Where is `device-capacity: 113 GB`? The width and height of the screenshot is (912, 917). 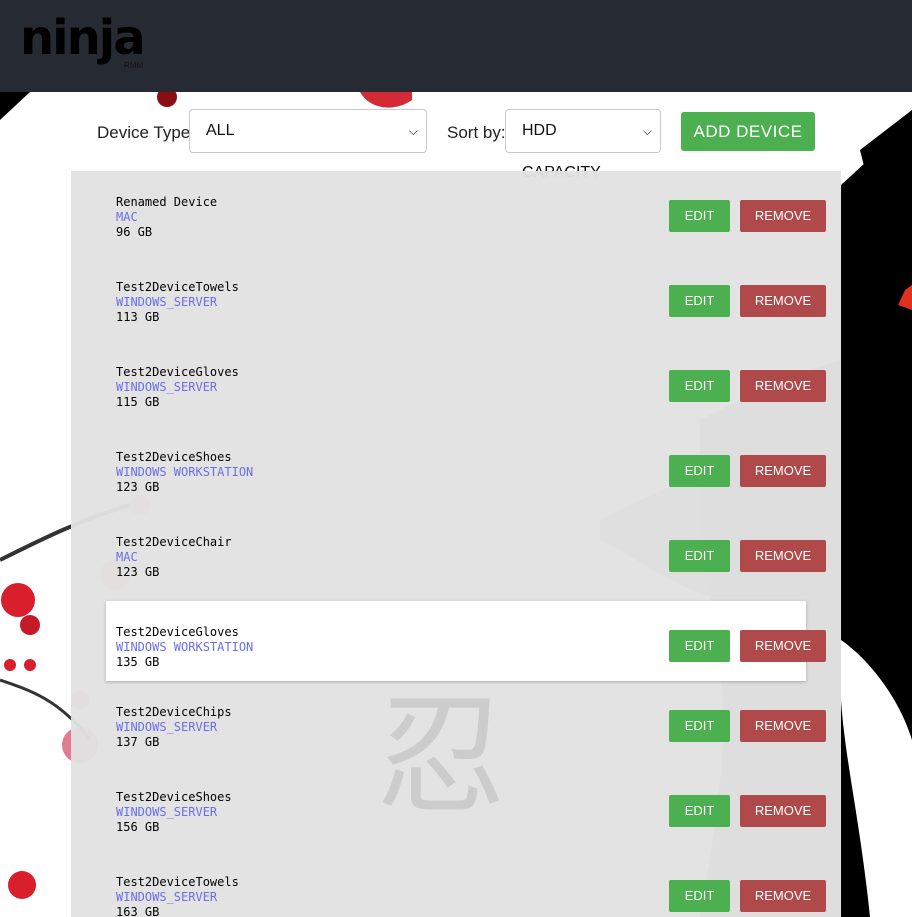
device-capacity: 113 GB is located at coordinates (138, 317).